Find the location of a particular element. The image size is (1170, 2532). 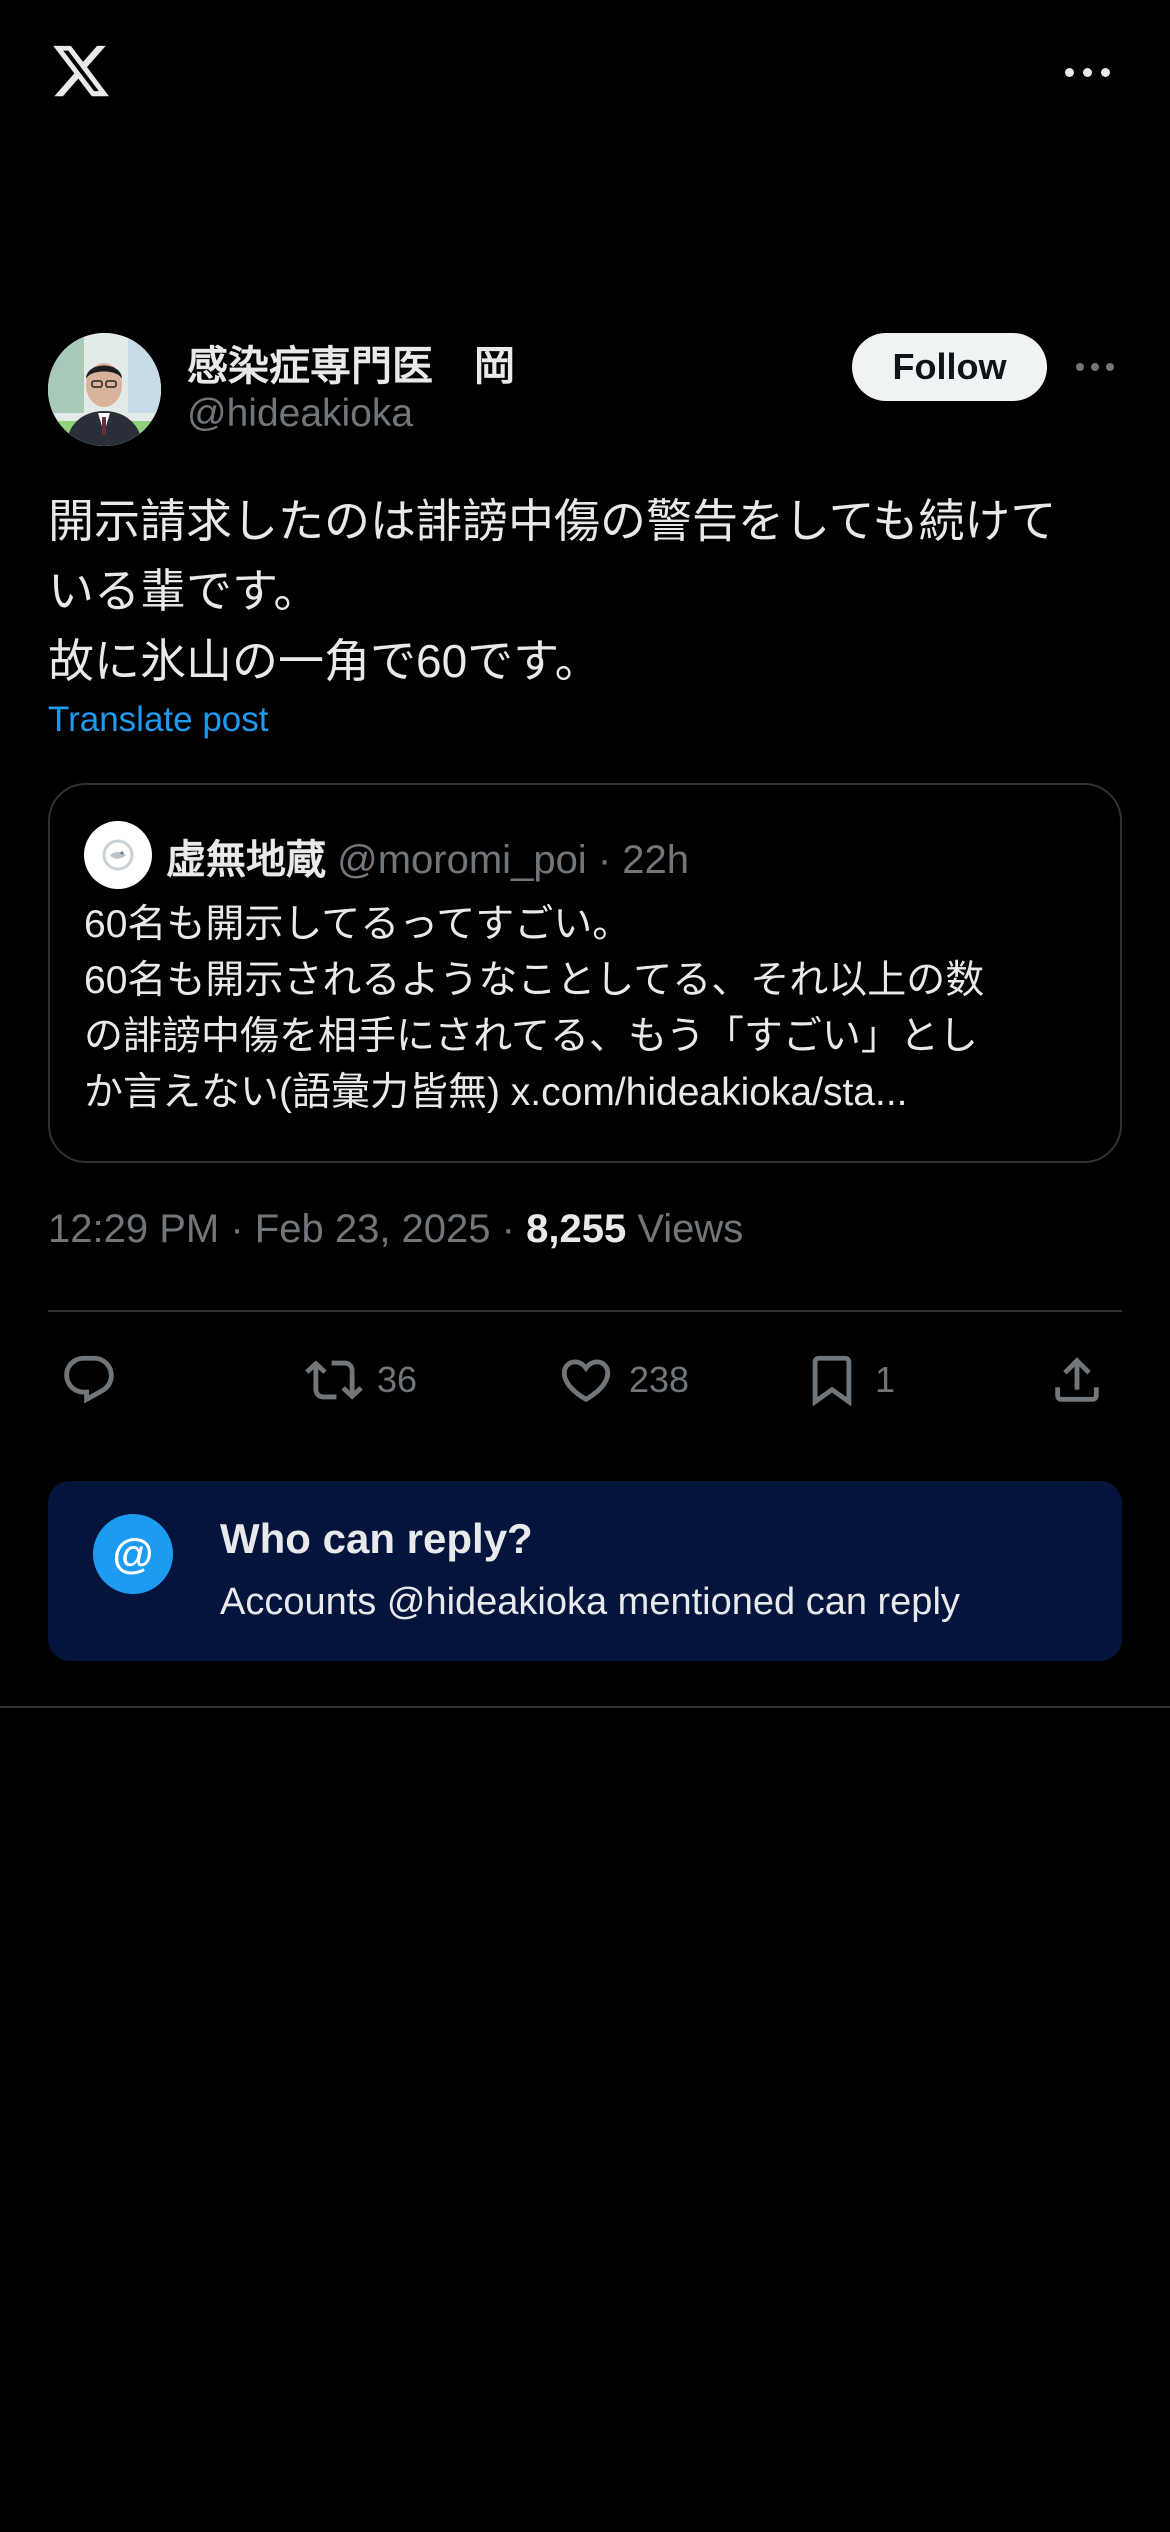

heart-icon is located at coordinates (586, 1381).